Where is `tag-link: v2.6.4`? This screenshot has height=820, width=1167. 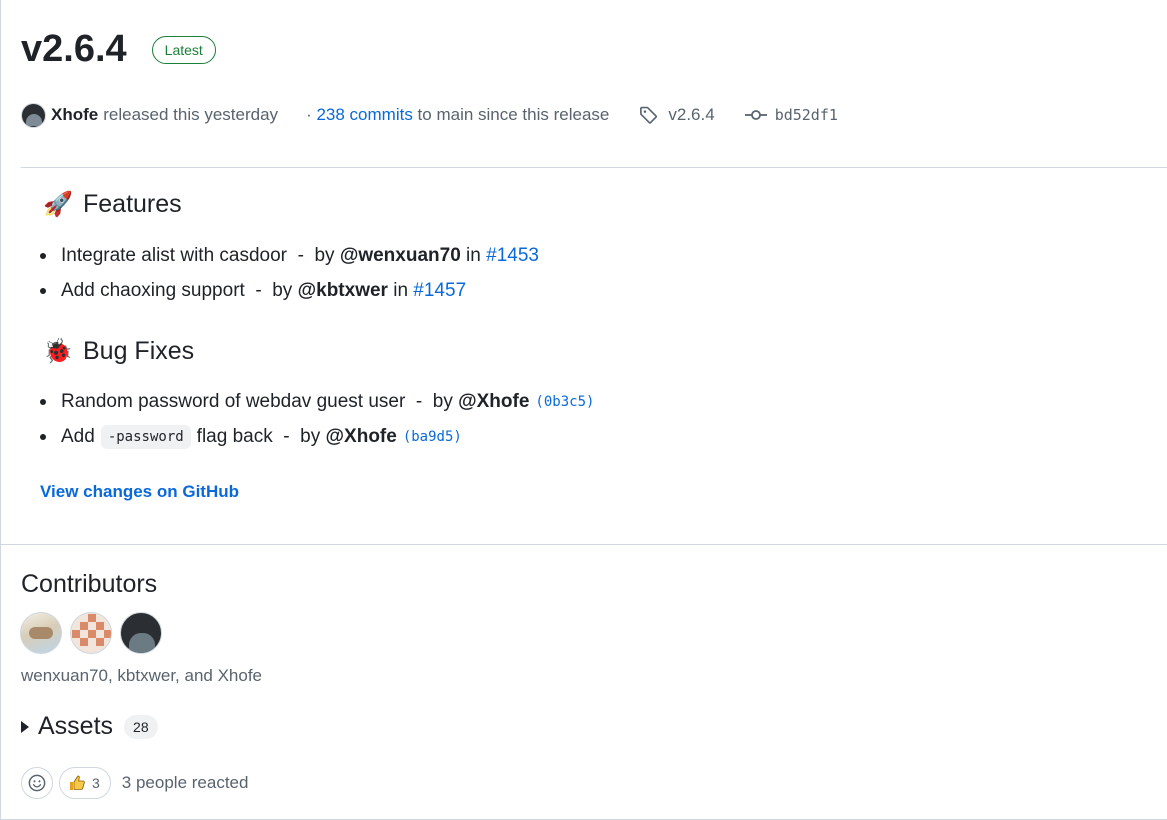 tag-link: v2.6.4 is located at coordinates (677, 115).